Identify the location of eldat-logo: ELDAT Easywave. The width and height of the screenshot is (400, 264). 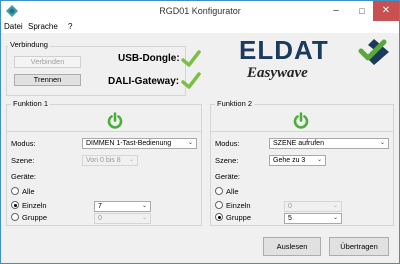
(318, 65).